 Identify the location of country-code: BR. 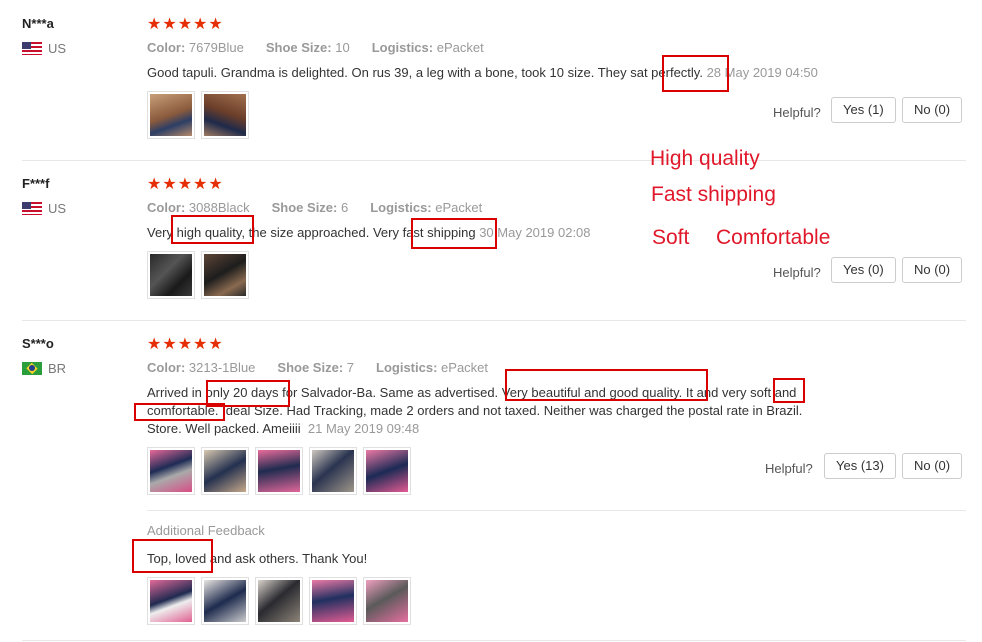
(57, 368).